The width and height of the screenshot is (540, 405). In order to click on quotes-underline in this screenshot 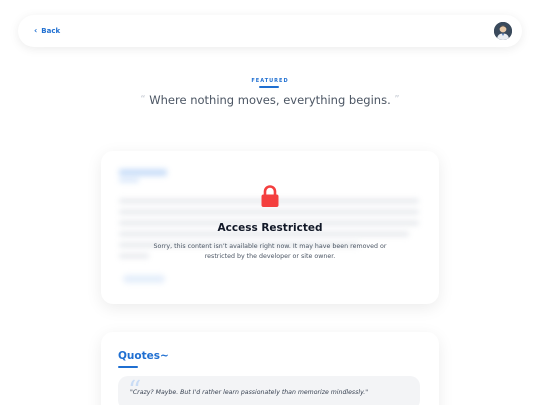, I will do `click(128, 367)`.